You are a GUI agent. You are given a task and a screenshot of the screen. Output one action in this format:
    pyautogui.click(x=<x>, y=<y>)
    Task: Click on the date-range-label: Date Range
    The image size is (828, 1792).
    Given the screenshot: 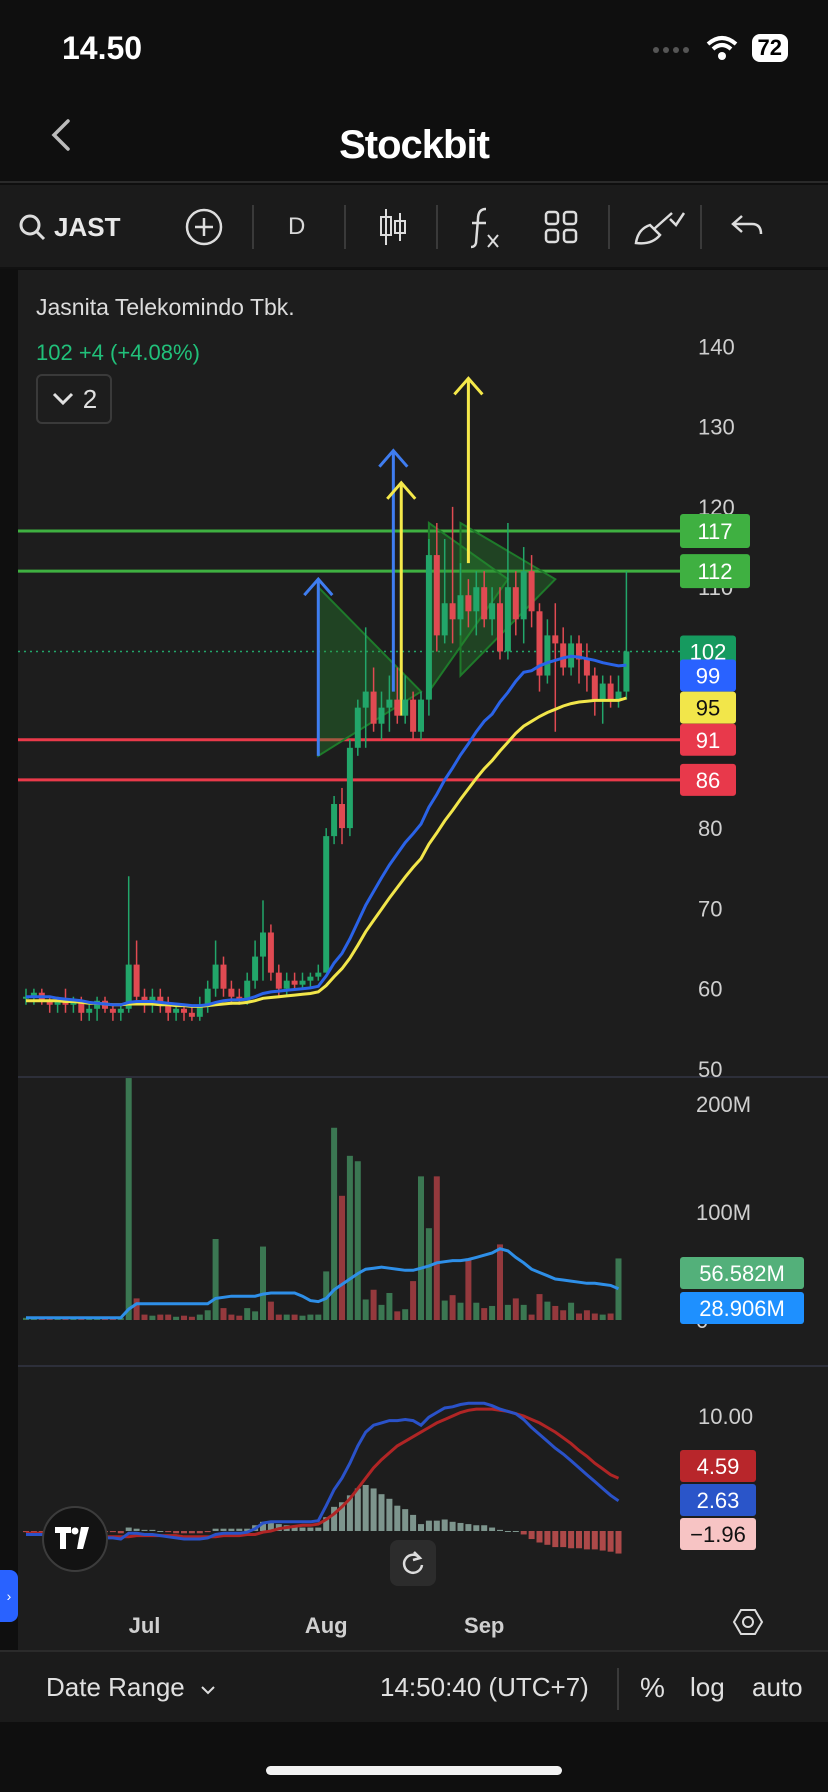 What is the action you would take?
    pyautogui.click(x=115, y=1687)
    